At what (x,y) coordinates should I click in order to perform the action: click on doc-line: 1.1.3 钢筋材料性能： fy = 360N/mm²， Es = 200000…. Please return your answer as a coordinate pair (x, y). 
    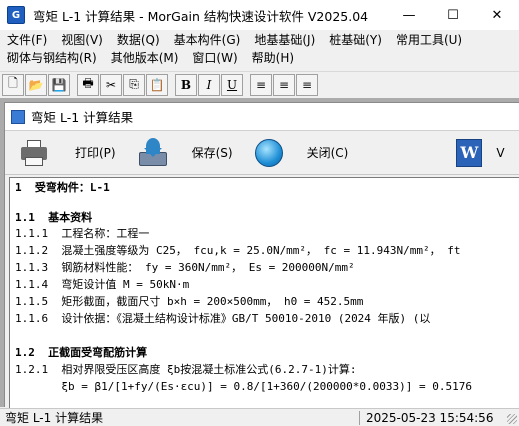
    Looking at the image, I should click on (185, 267).